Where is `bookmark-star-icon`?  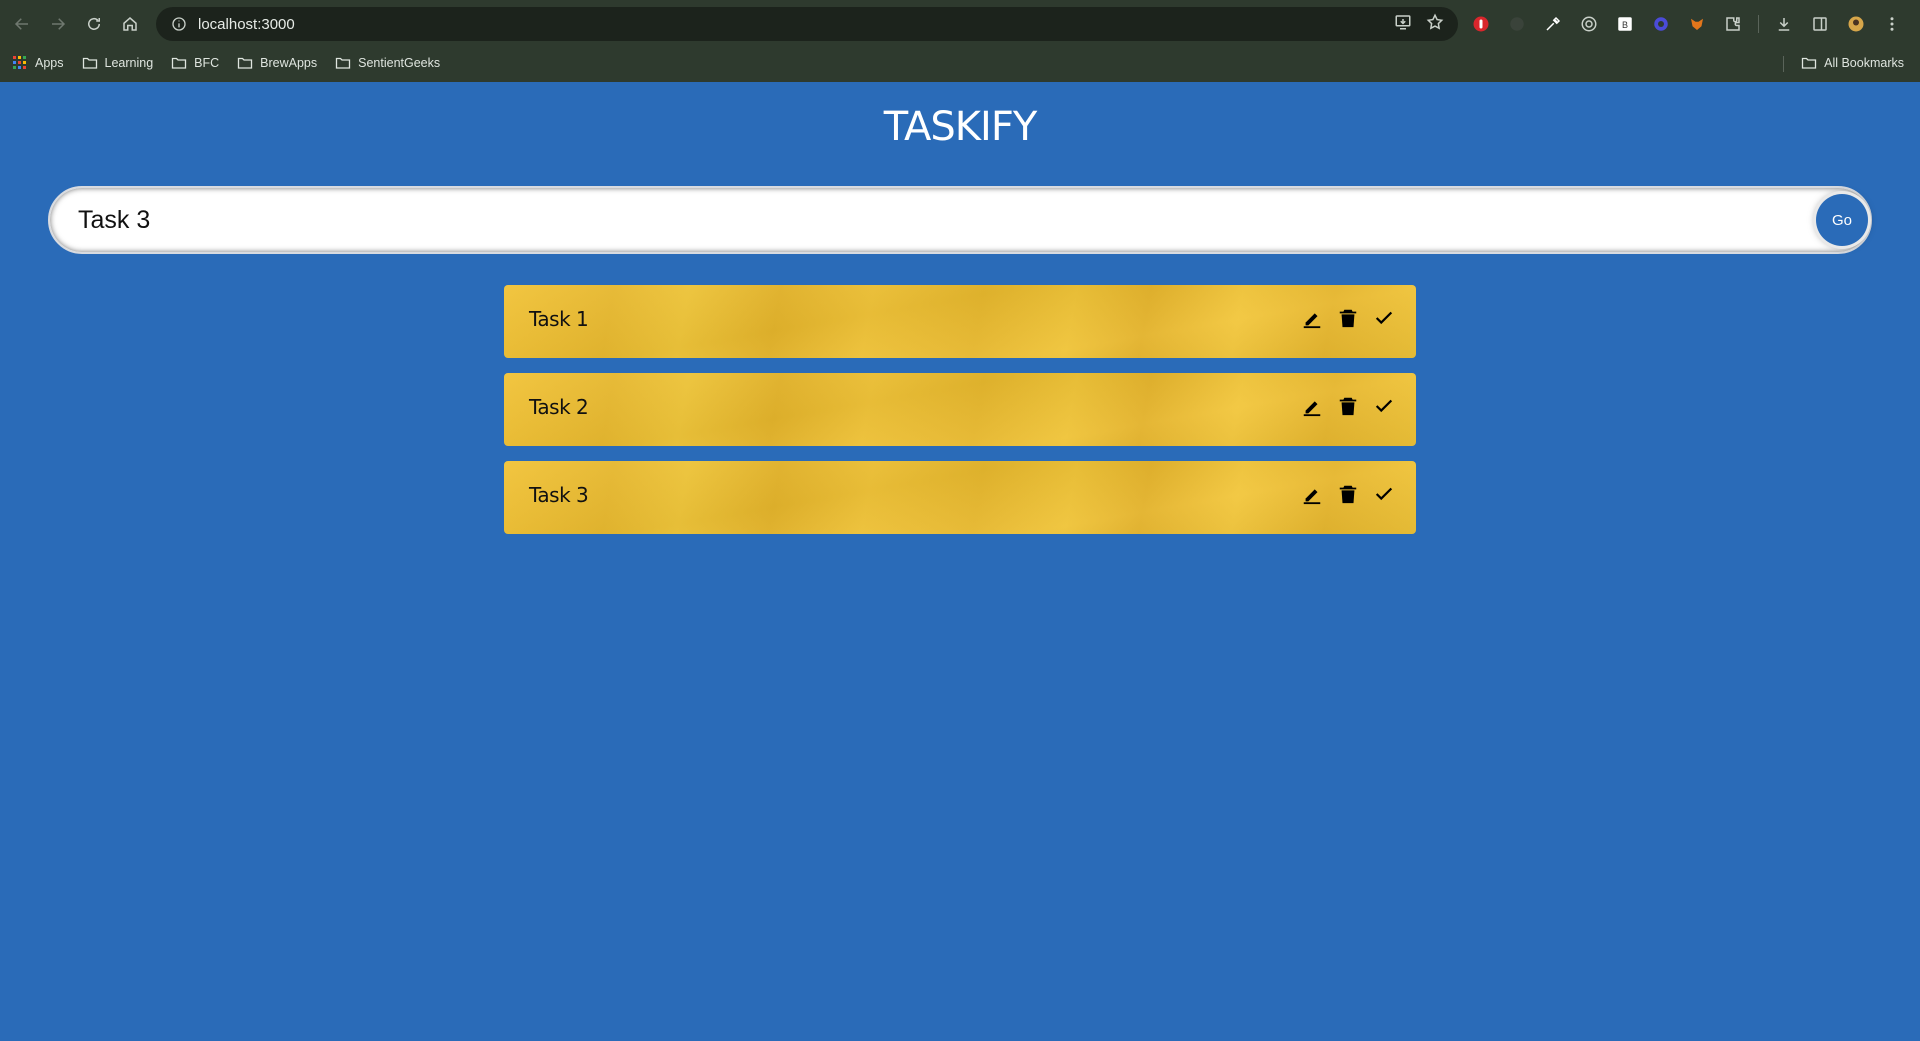 bookmark-star-icon is located at coordinates (1435, 24).